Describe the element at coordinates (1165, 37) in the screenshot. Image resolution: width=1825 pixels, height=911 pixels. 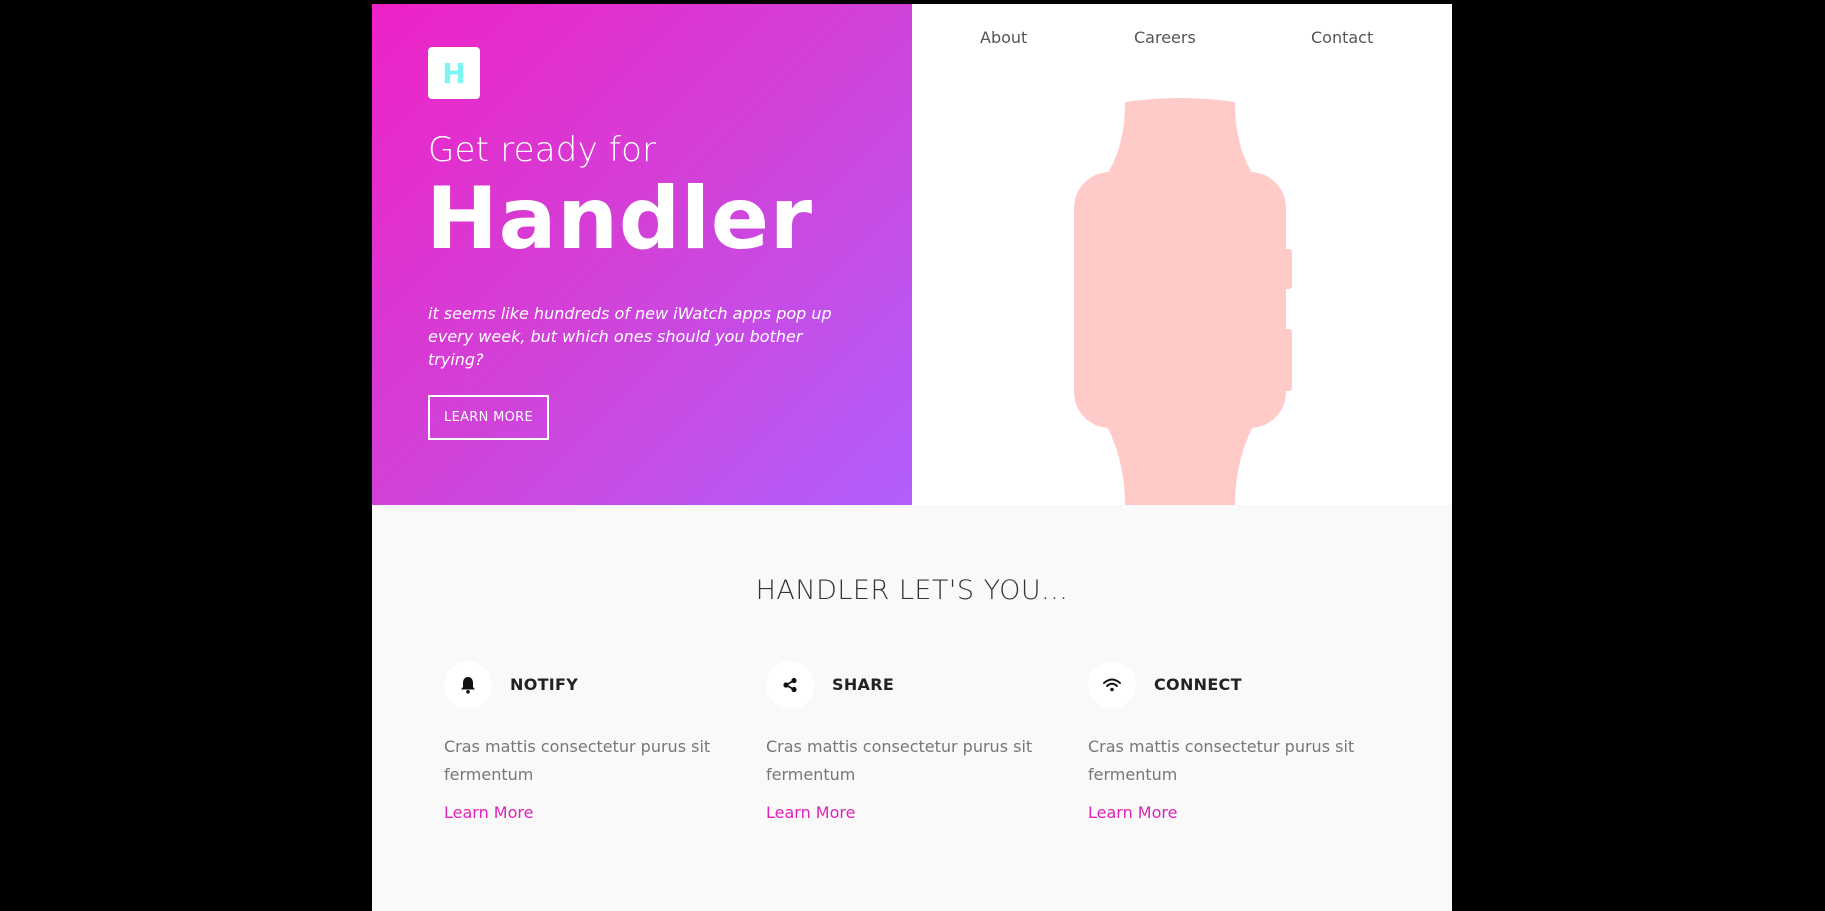
I see `nav-careers-link: Careers` at that location.